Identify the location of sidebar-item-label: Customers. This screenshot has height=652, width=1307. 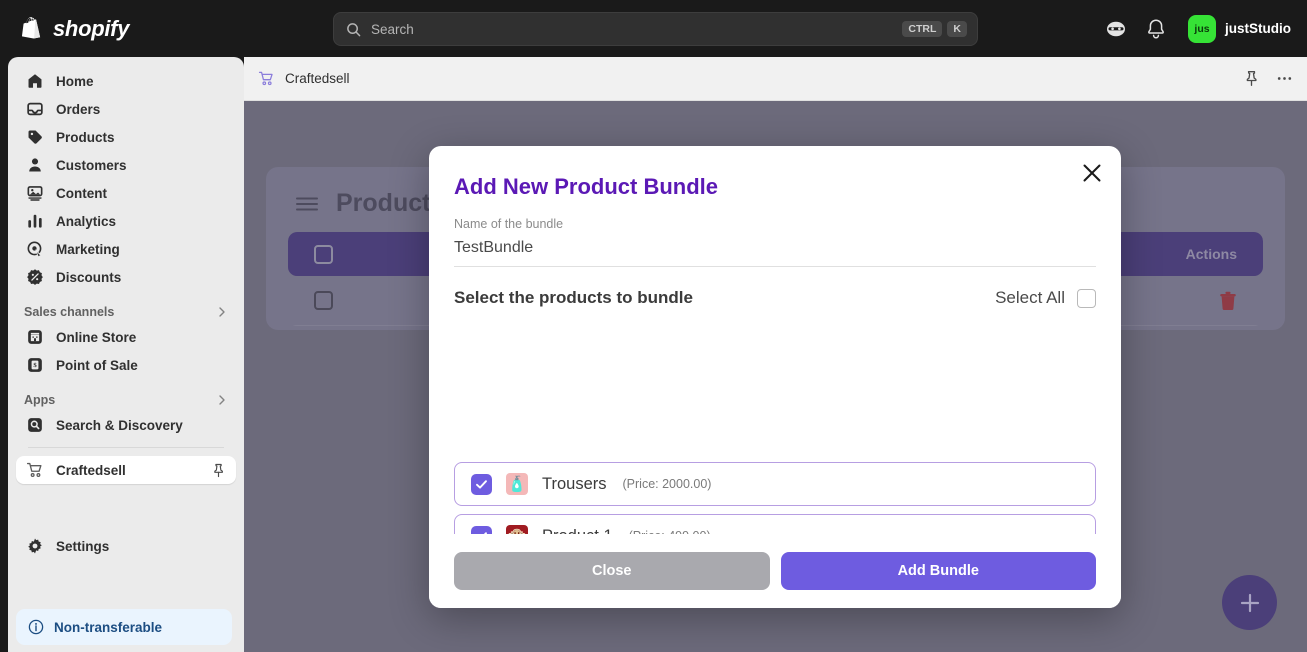
(91, 165).